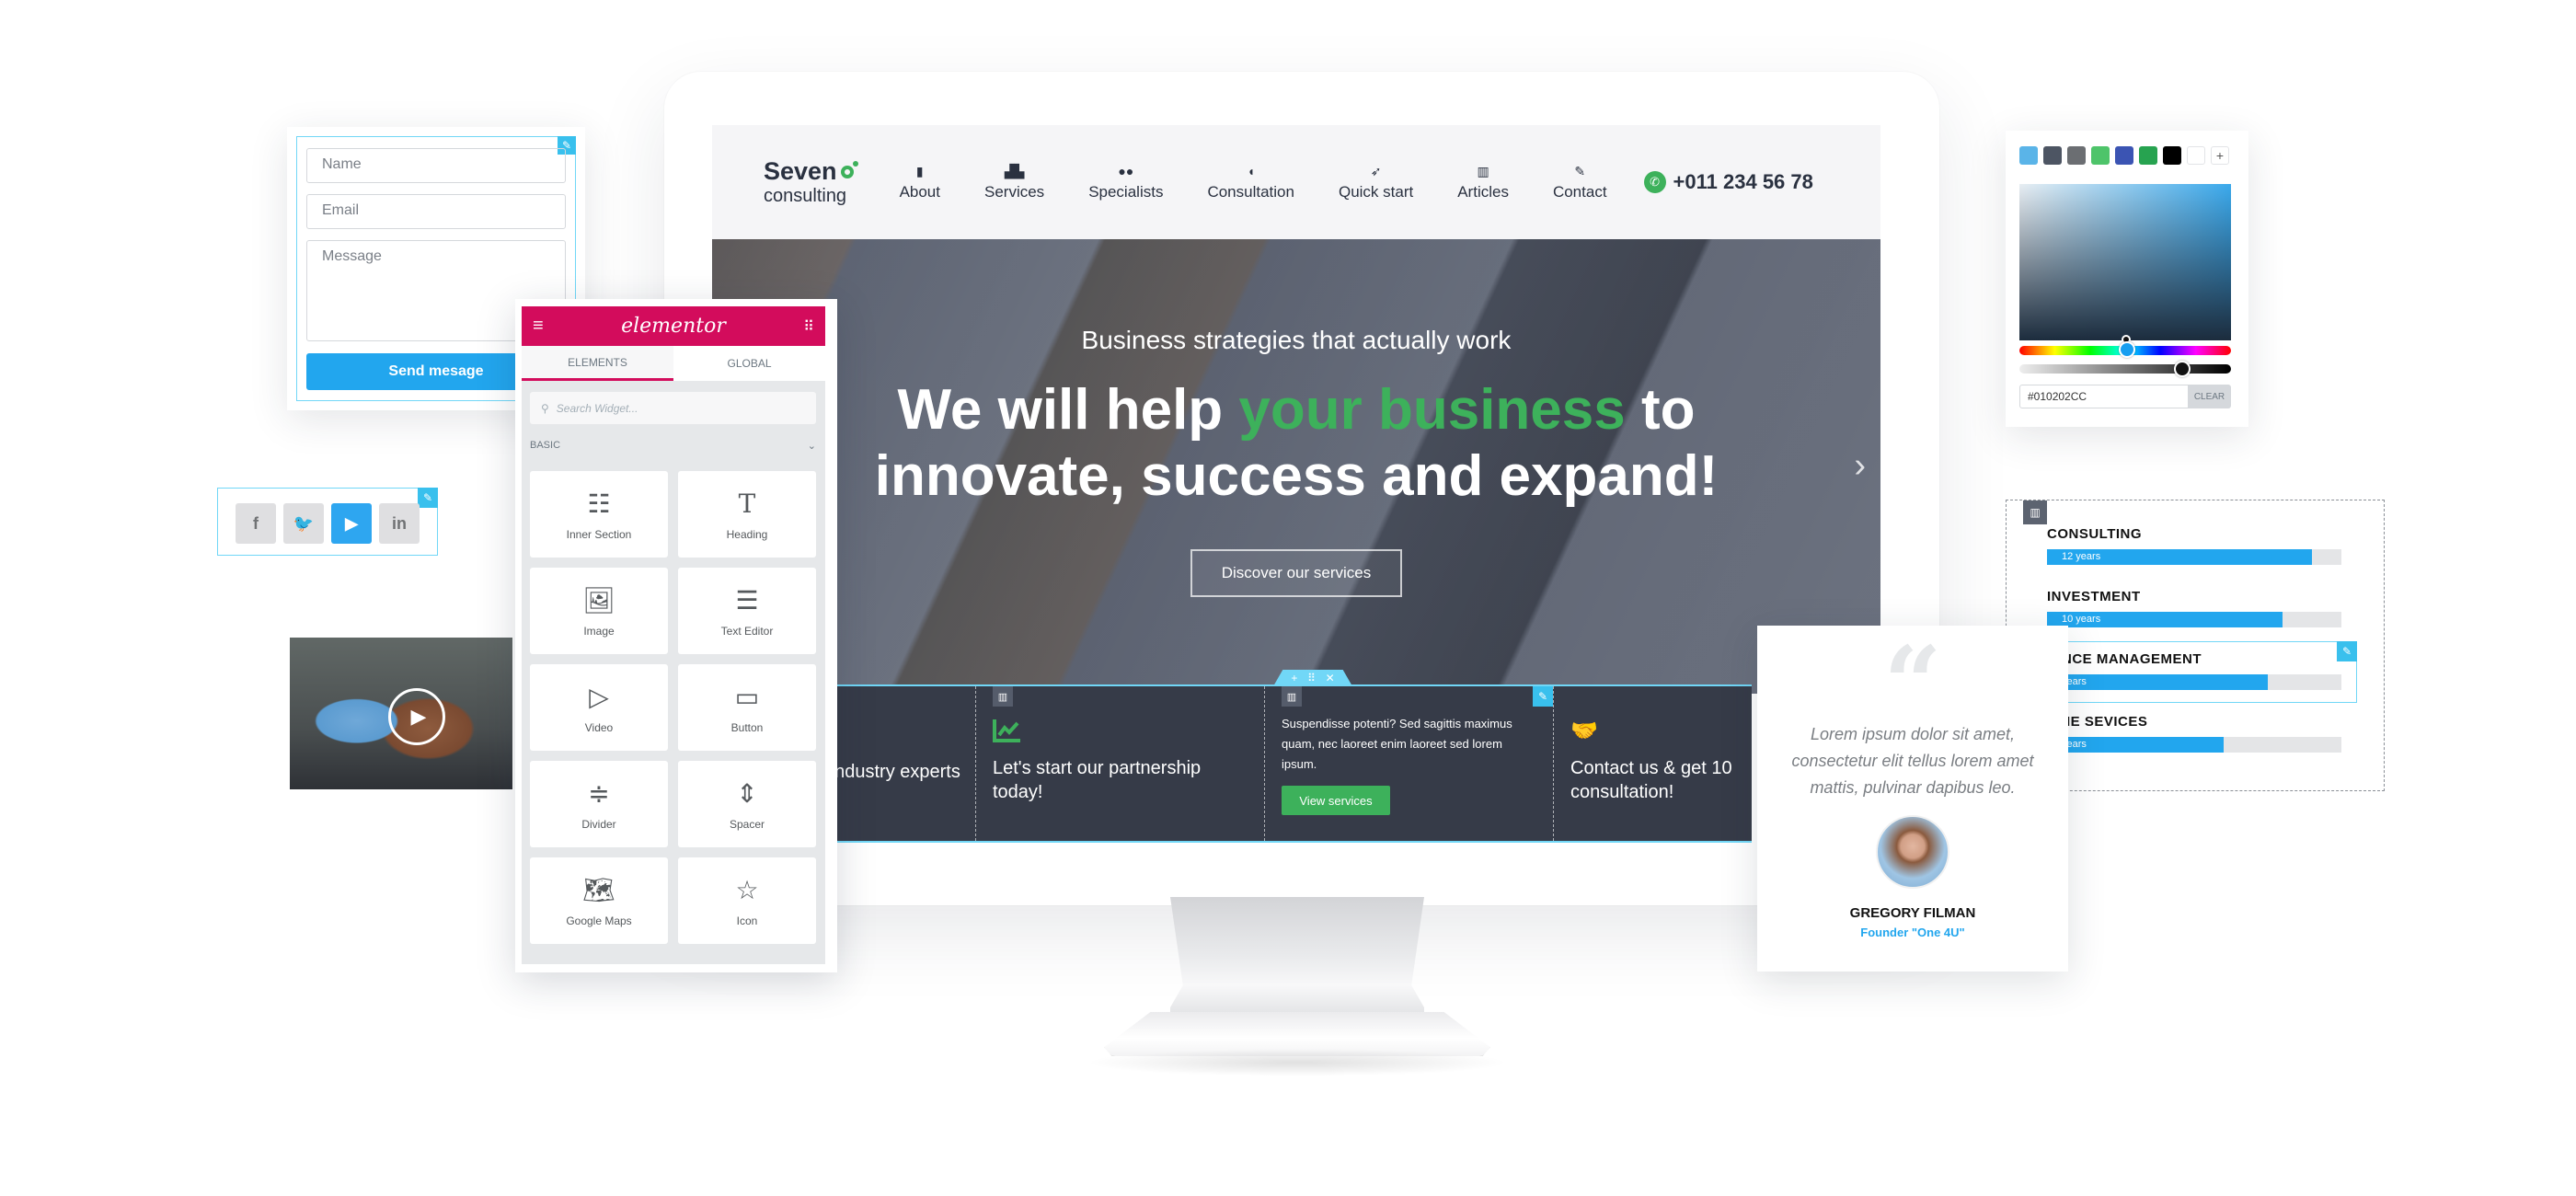 The image size is (2576, 1196). I want to click on site-logo: Seven consulting, so click(811, 182).